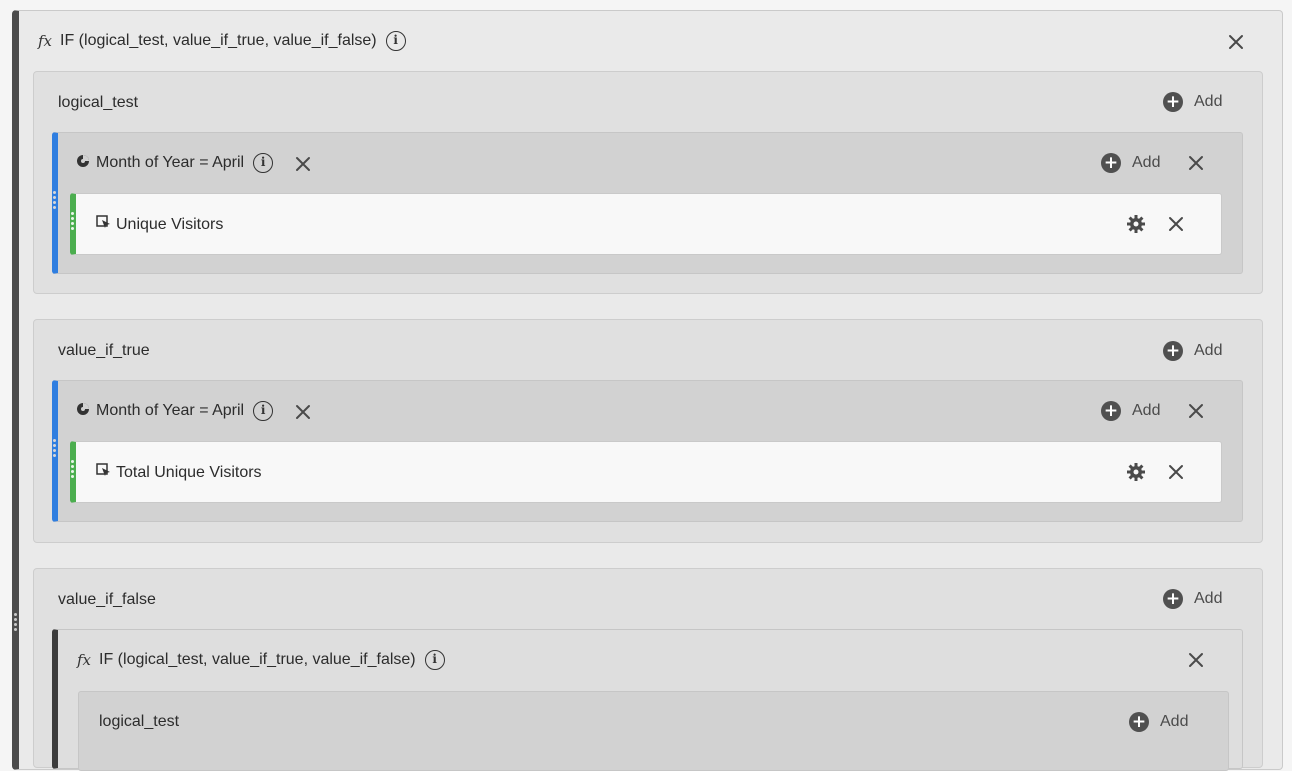 The height and width of the screenshot is (771, 1292). I want to click on metric-label: Total Unique Visitors, so click(189, 472).